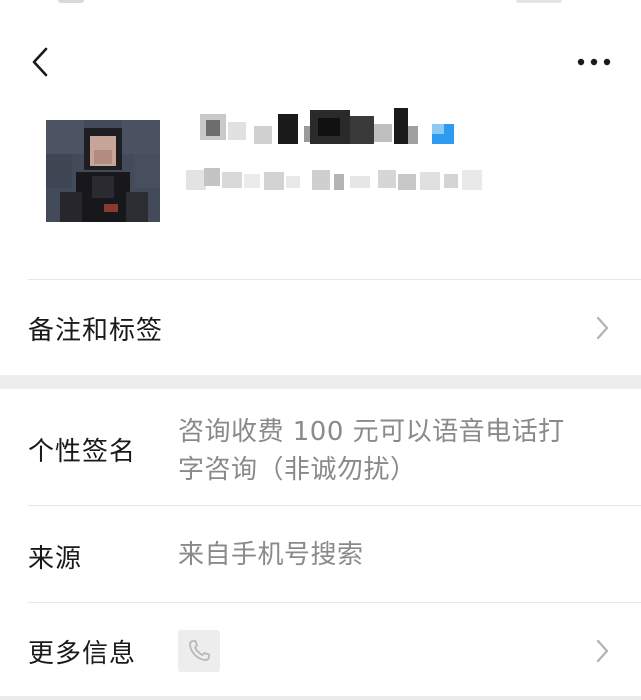  I want to click on blurred-name, so click(327, 126).